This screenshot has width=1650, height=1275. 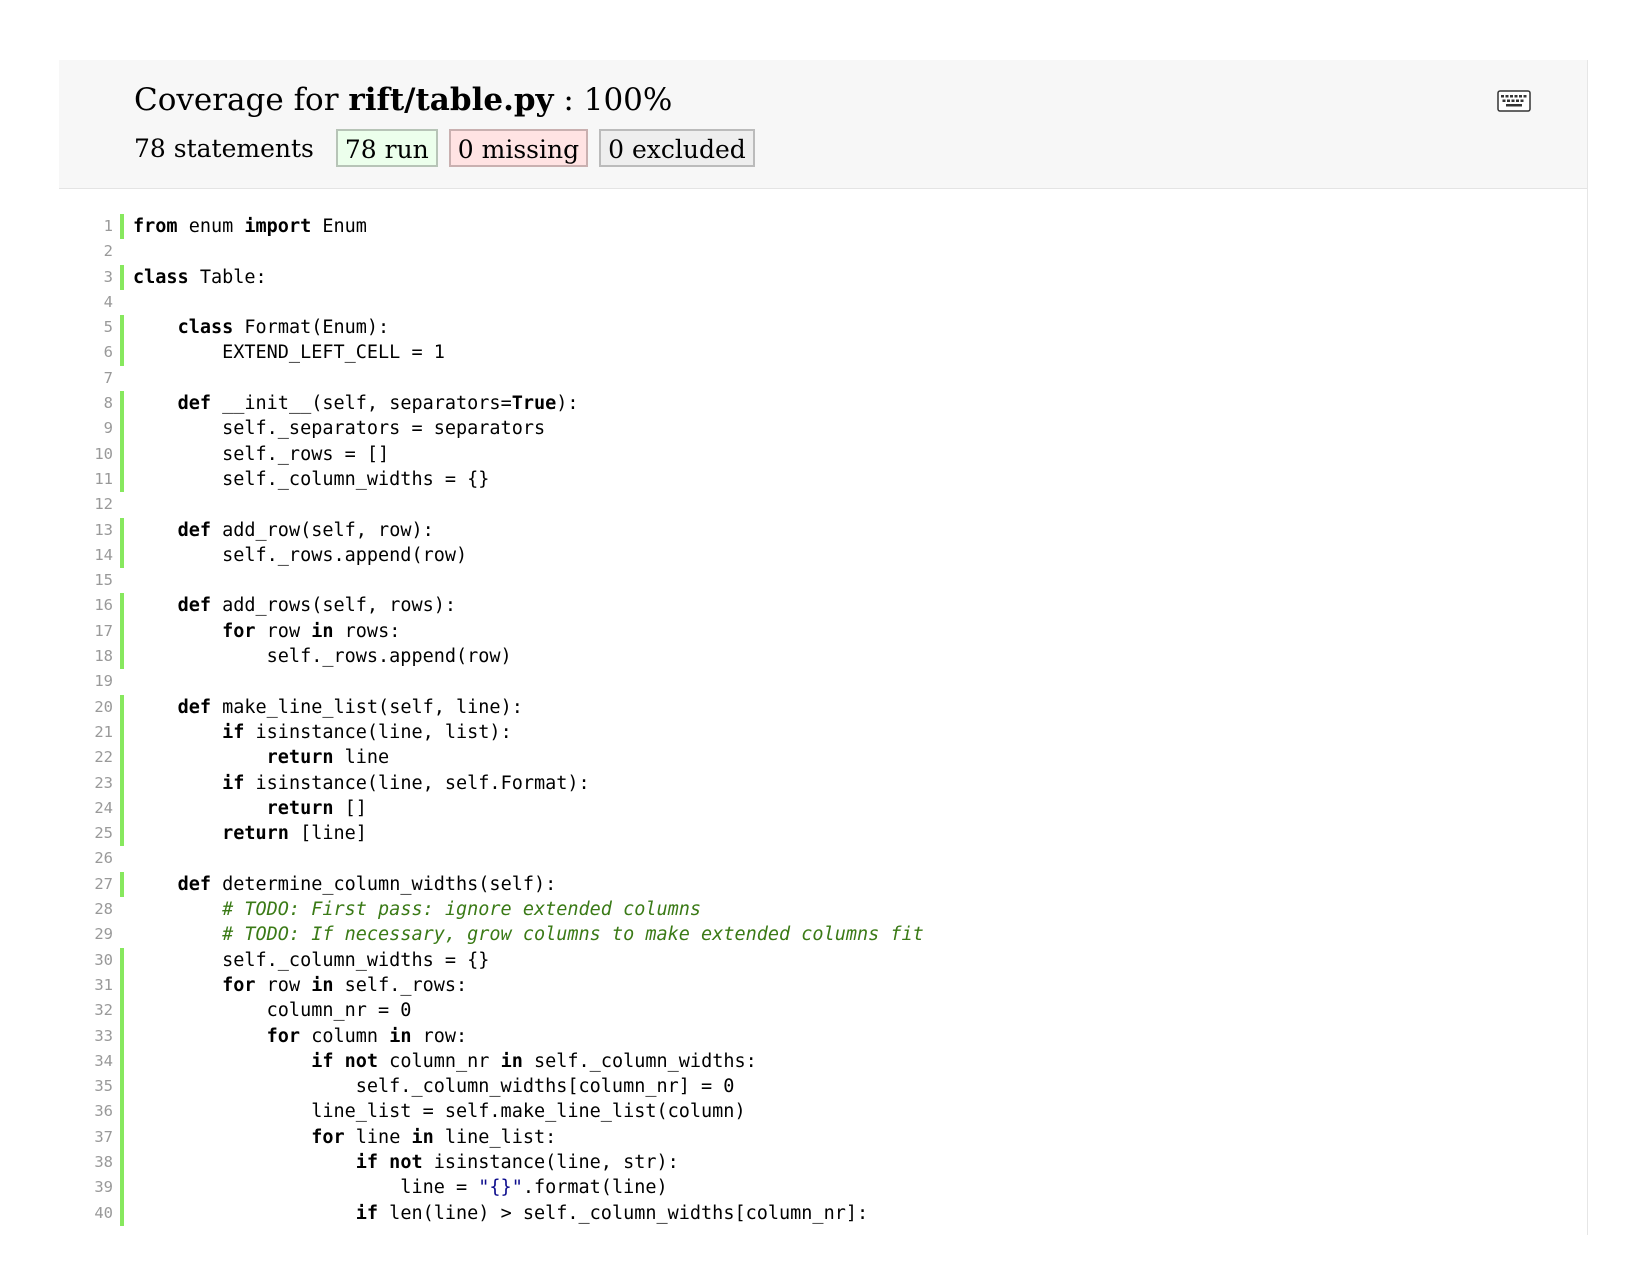 What do you see at coordinates (86, 985) in the screenshot?
I see `line-number: 31` at bounding box center [86, 985].